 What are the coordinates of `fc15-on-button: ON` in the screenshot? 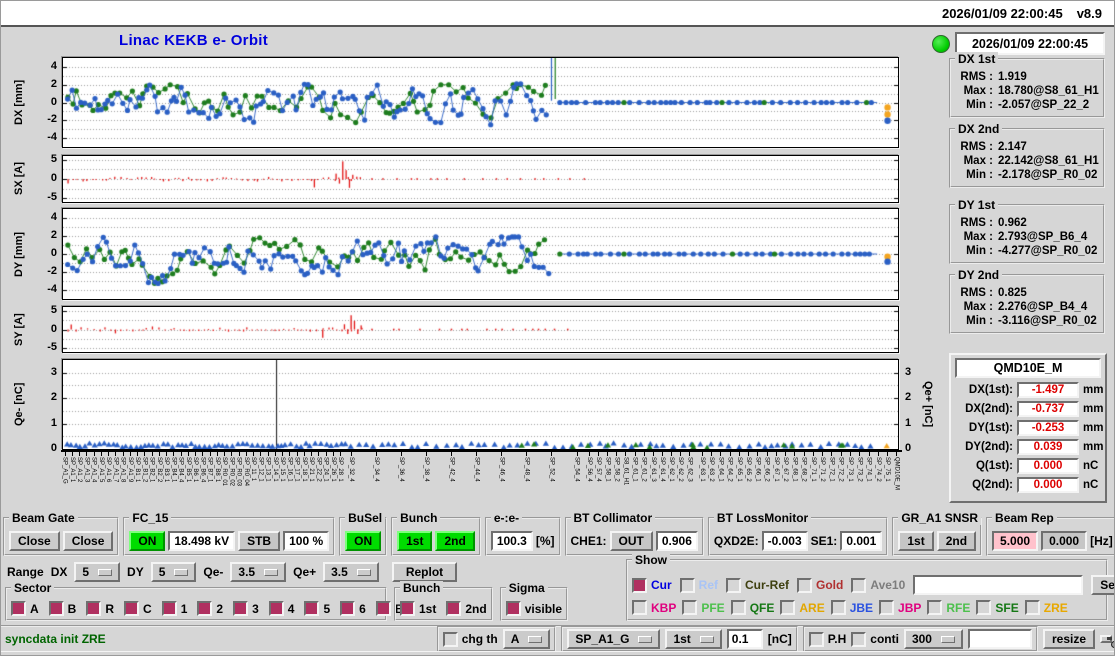 It's located at (147, 541).